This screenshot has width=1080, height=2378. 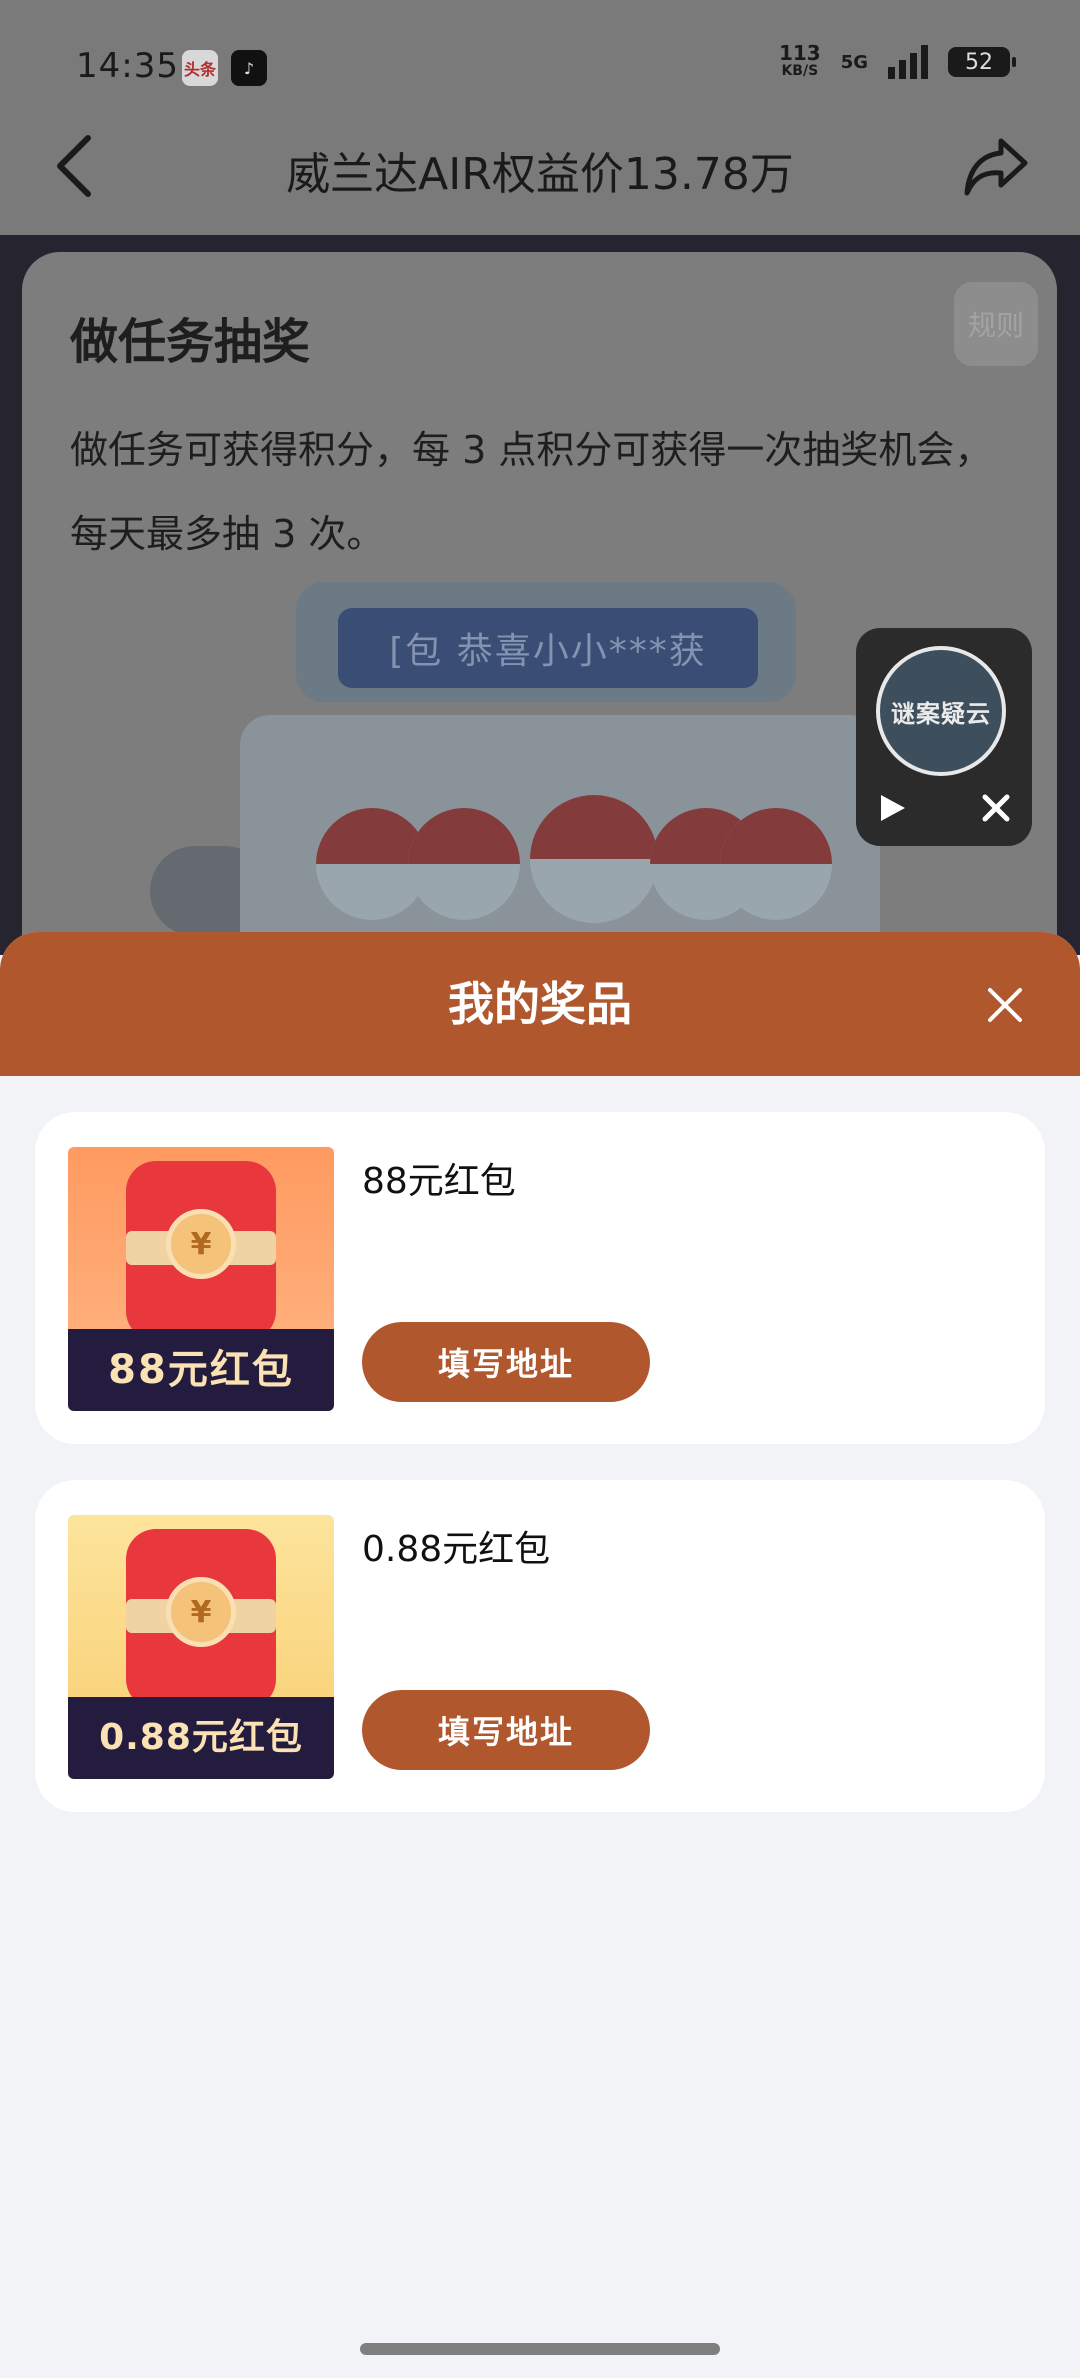 I want to click on prize-card: ¥ 88元红包 88元红包 填写地址, so click(x=540, y=1278).